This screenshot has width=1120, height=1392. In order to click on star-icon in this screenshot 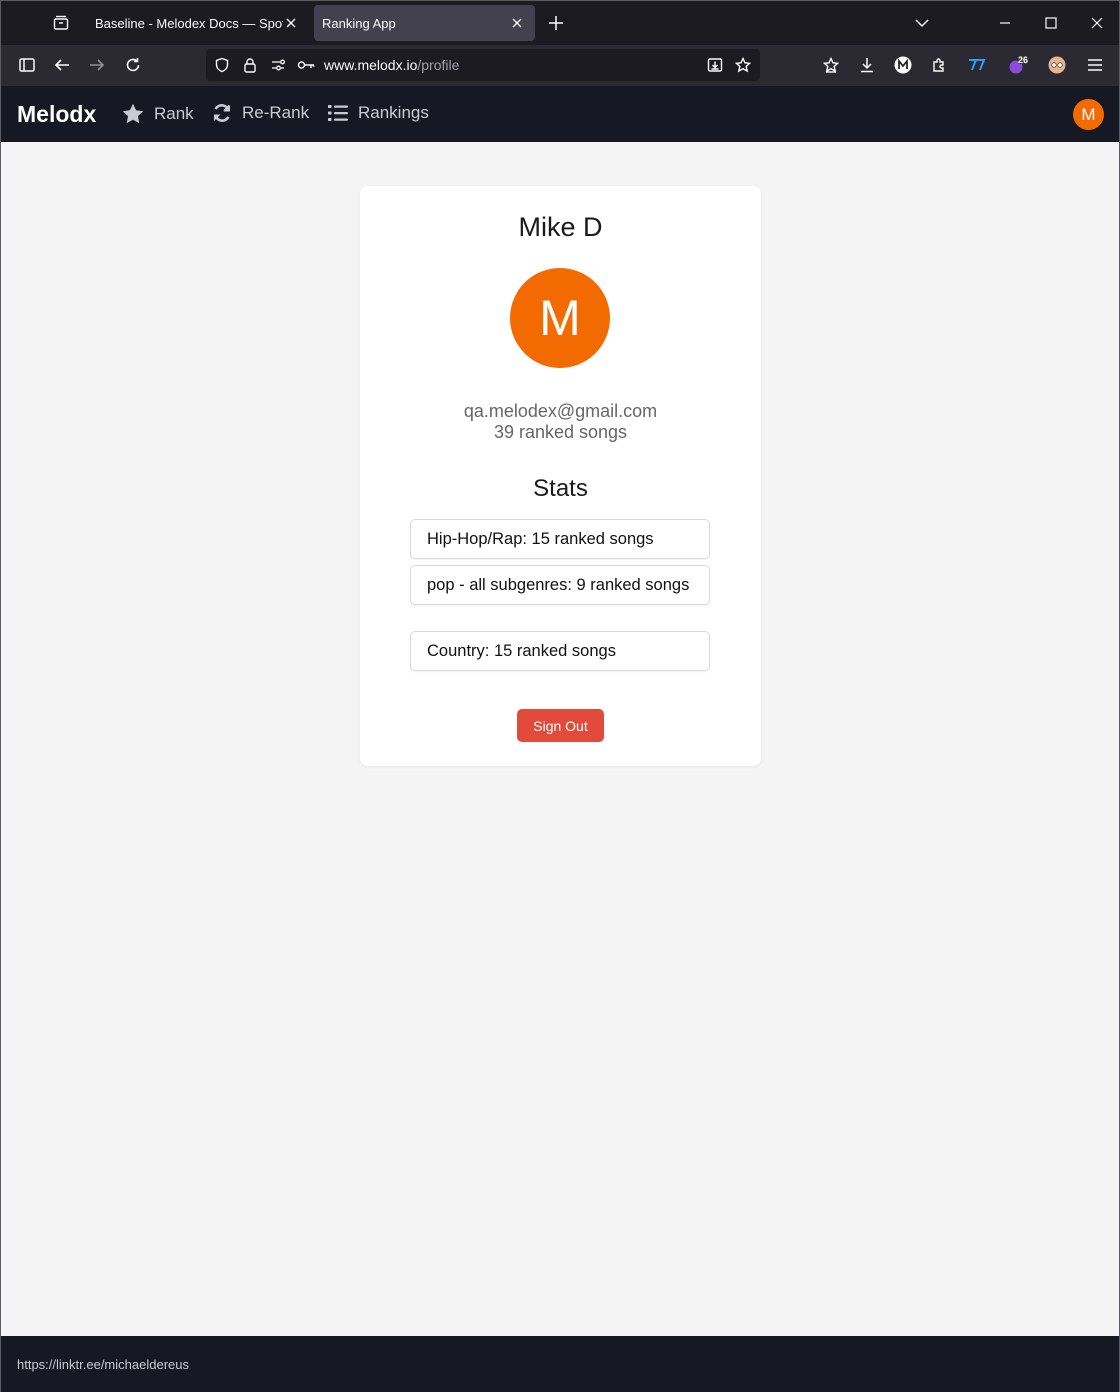, I will do `click(133, 113)`.